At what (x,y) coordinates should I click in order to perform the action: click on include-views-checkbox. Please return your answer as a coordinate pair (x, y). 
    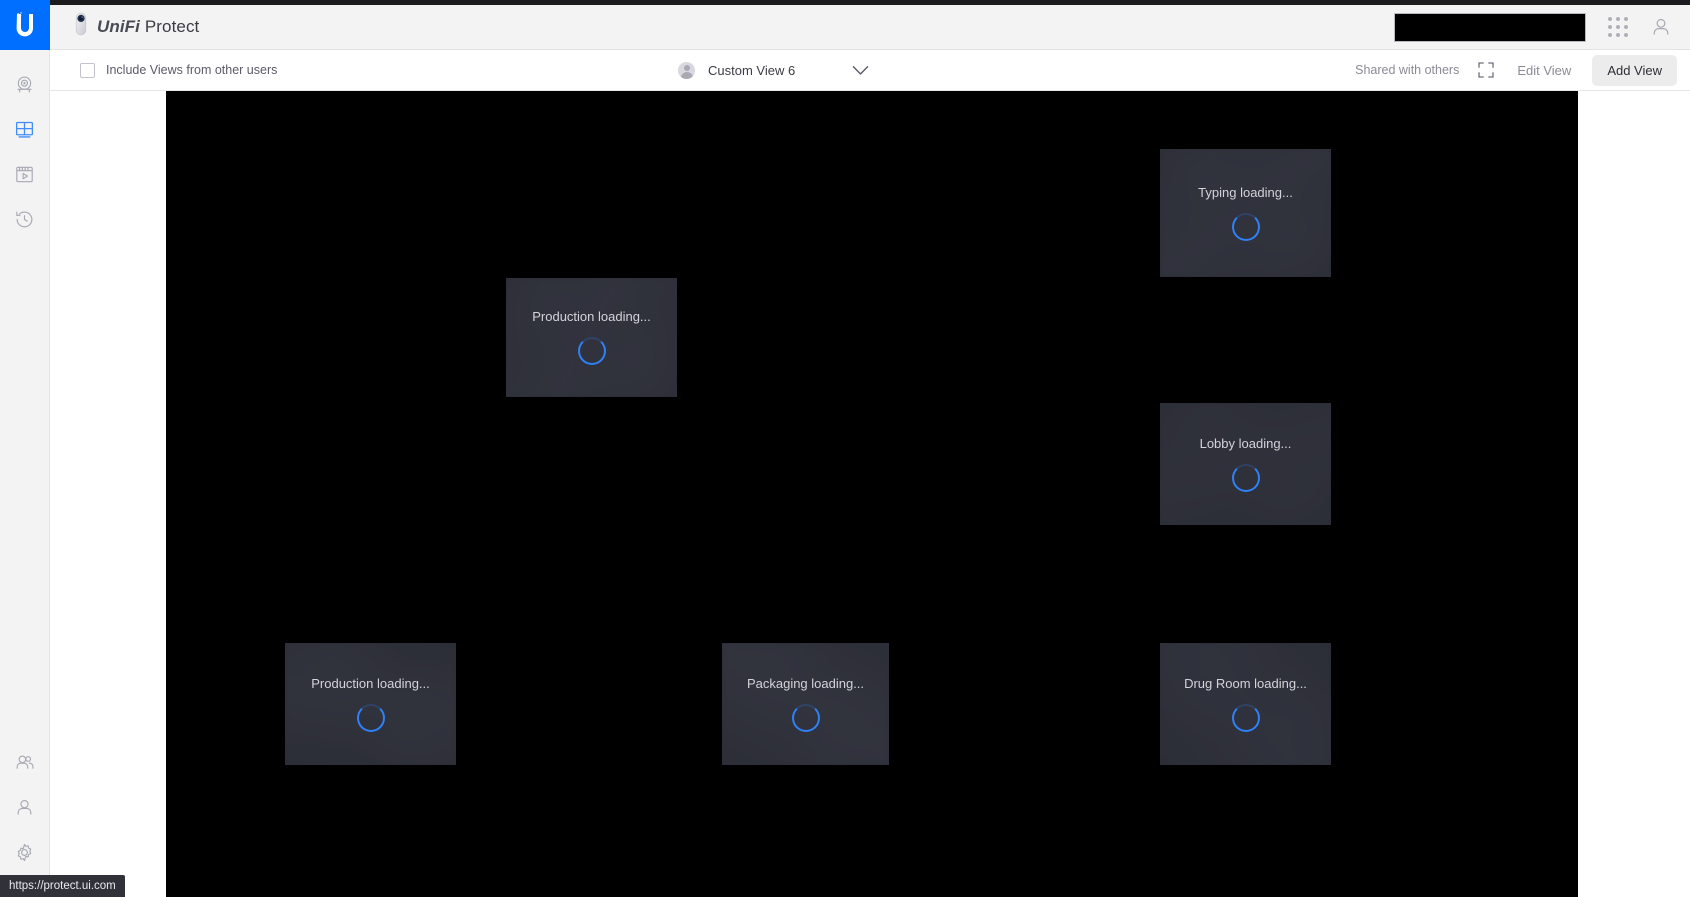
    Looking at the image, I should click on (87, 70).